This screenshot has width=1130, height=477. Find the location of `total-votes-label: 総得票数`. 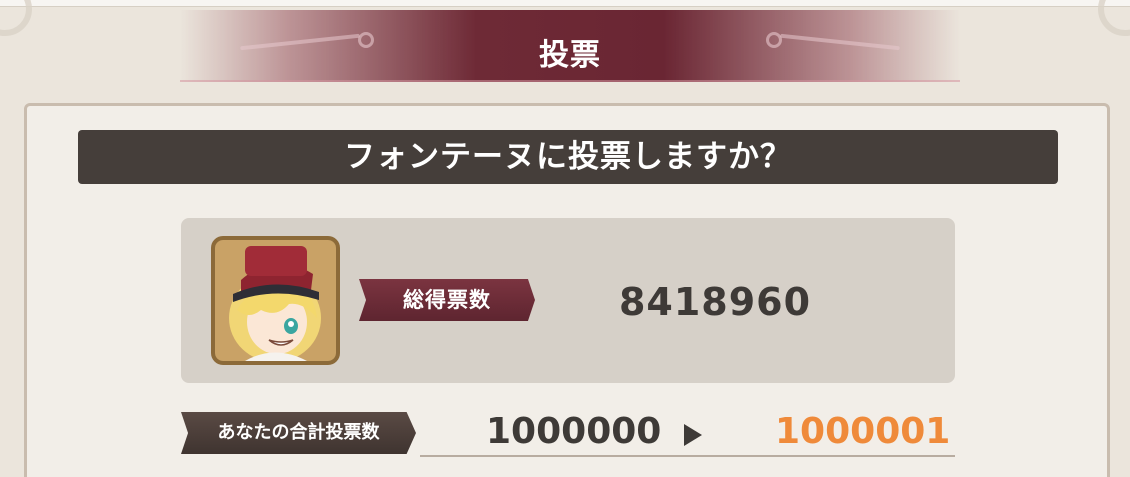

total-votes-label: 総得票数 is located at coordinates (447, 300).